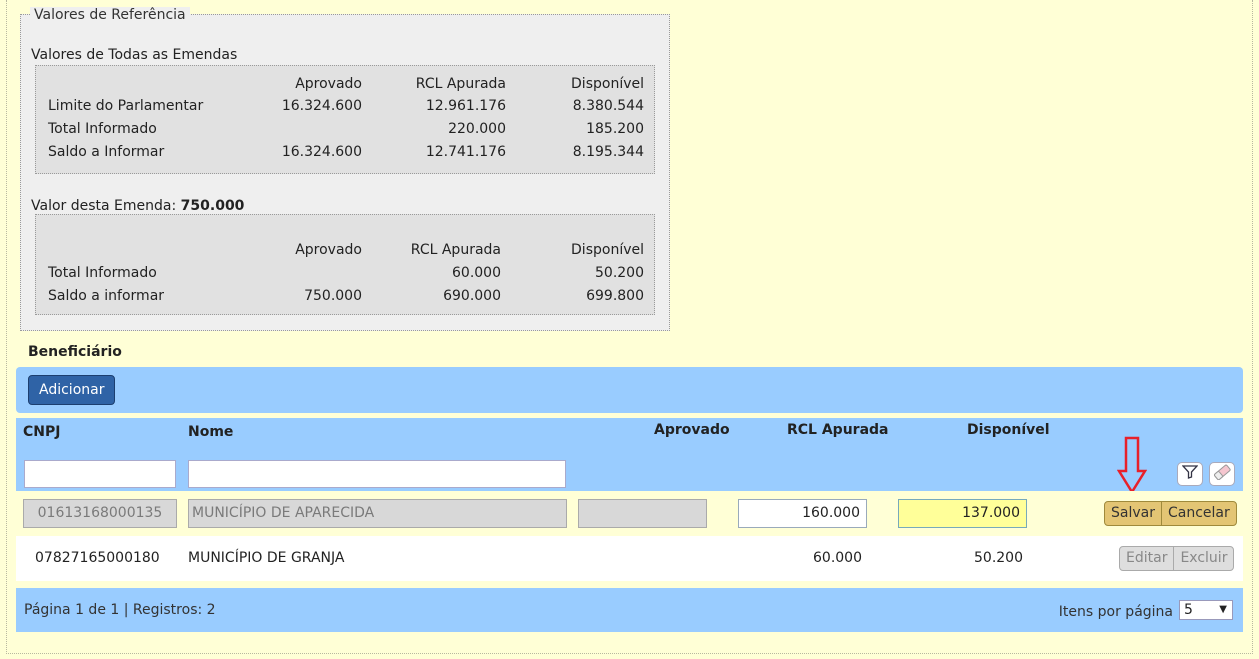  What do you see at coordinates (465, 106) in the screenshot?
I see `row-rcl: 12.961.176` at bounding box center [465, 106].